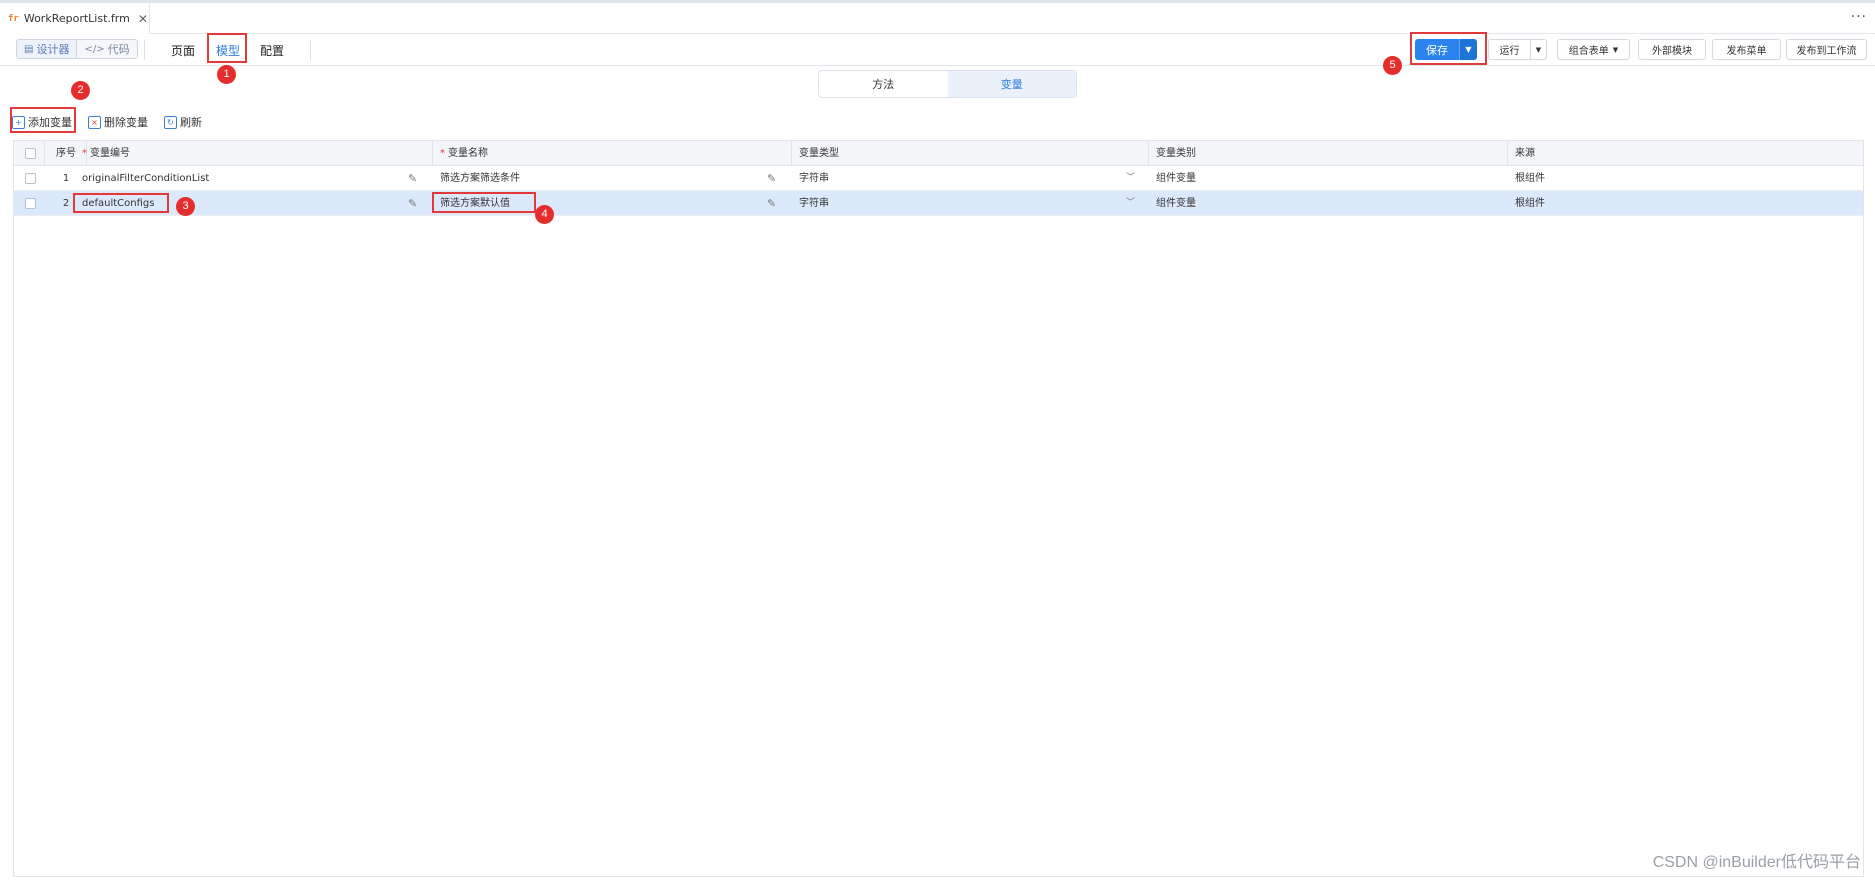  I want to click on watermark: CSDN @inBuilder低代码平台, so click(1756, 862).